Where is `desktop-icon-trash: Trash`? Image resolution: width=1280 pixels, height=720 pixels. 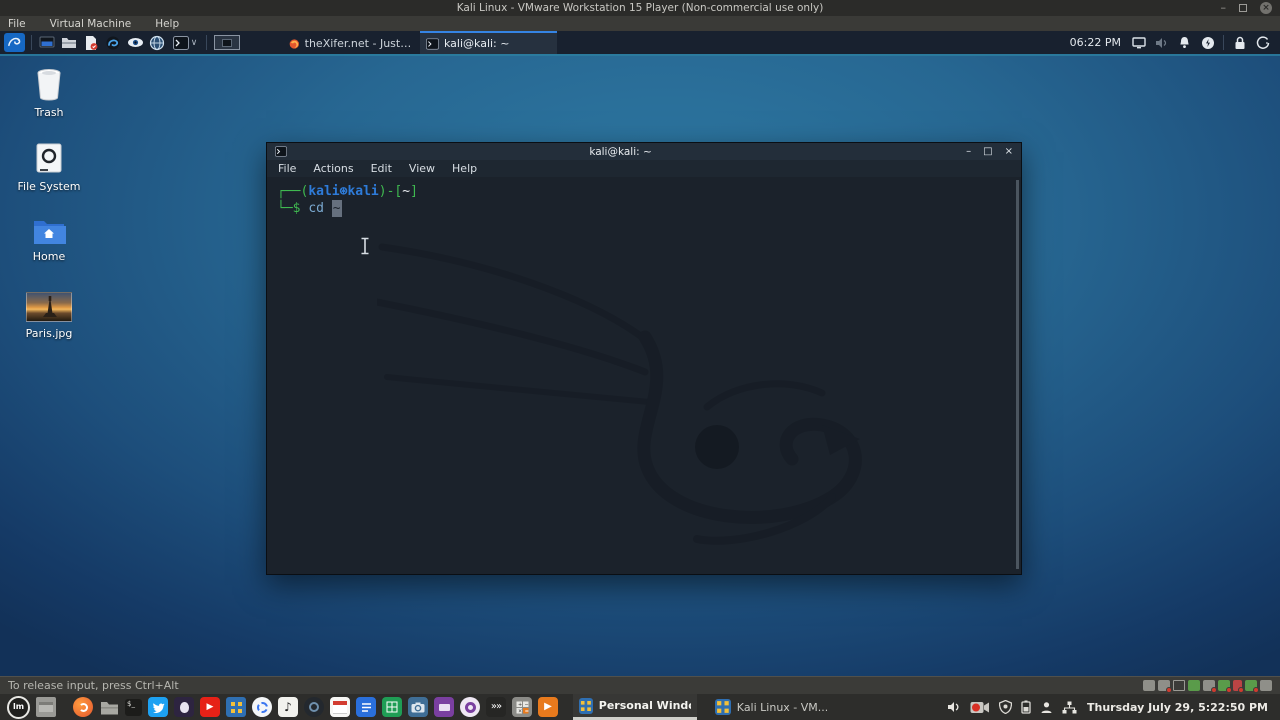 desktop-icon-trash: Trash is located at coordinates (49, 93).